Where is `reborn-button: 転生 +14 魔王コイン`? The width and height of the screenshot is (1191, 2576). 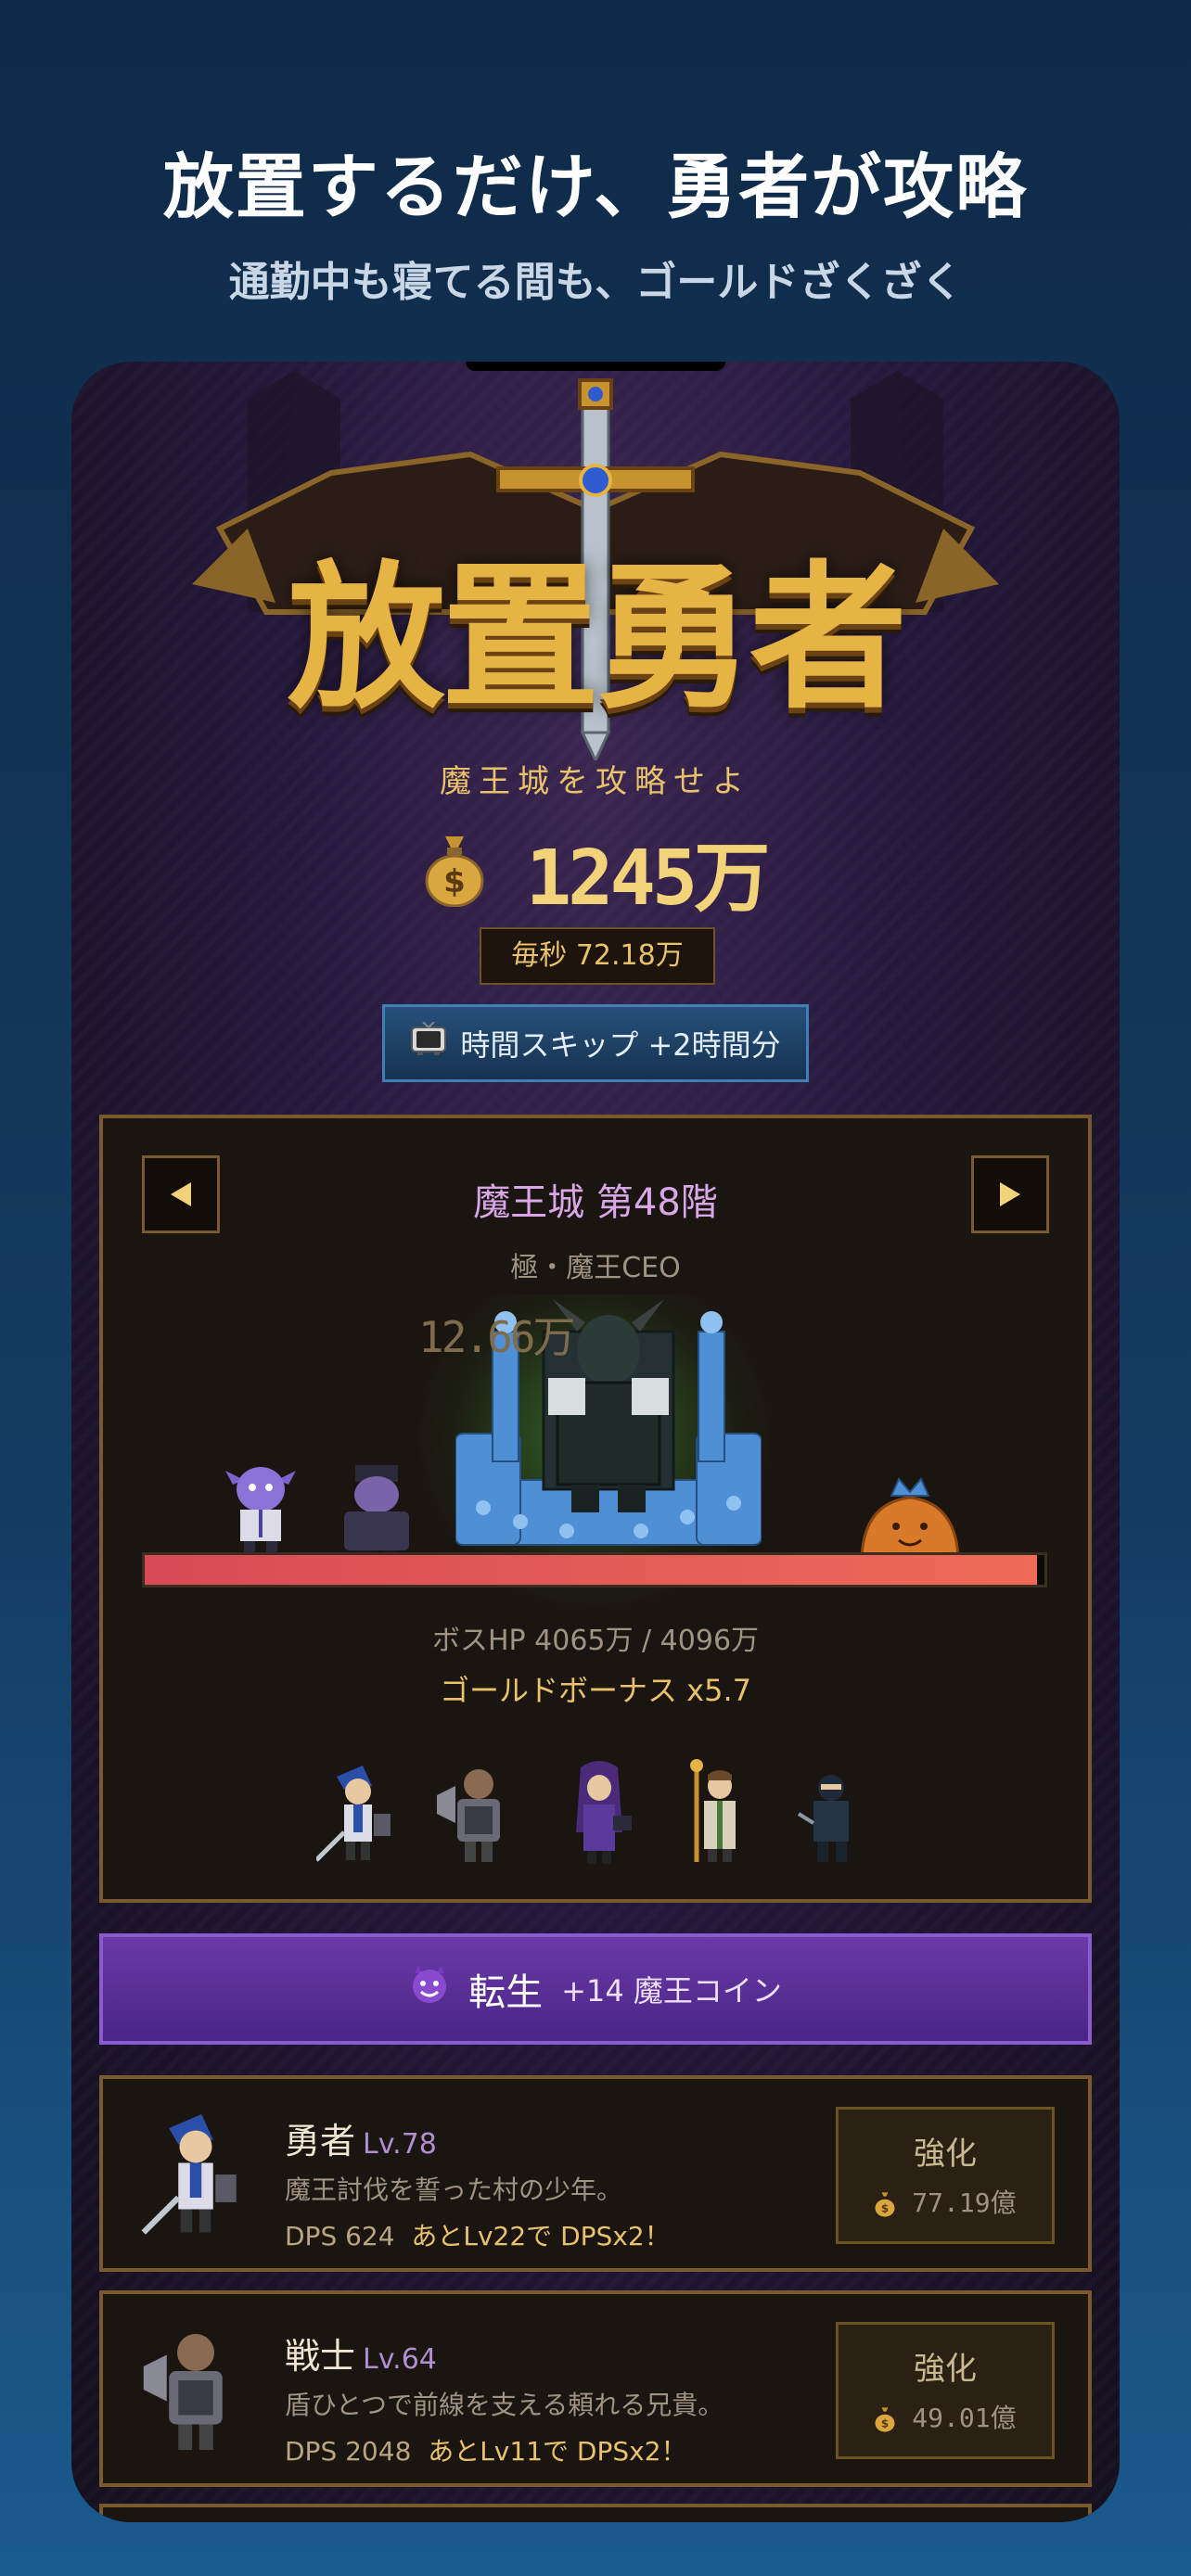
reborn-button: 転生 +14 魔王コイン is located at coordinates (595, 1989).